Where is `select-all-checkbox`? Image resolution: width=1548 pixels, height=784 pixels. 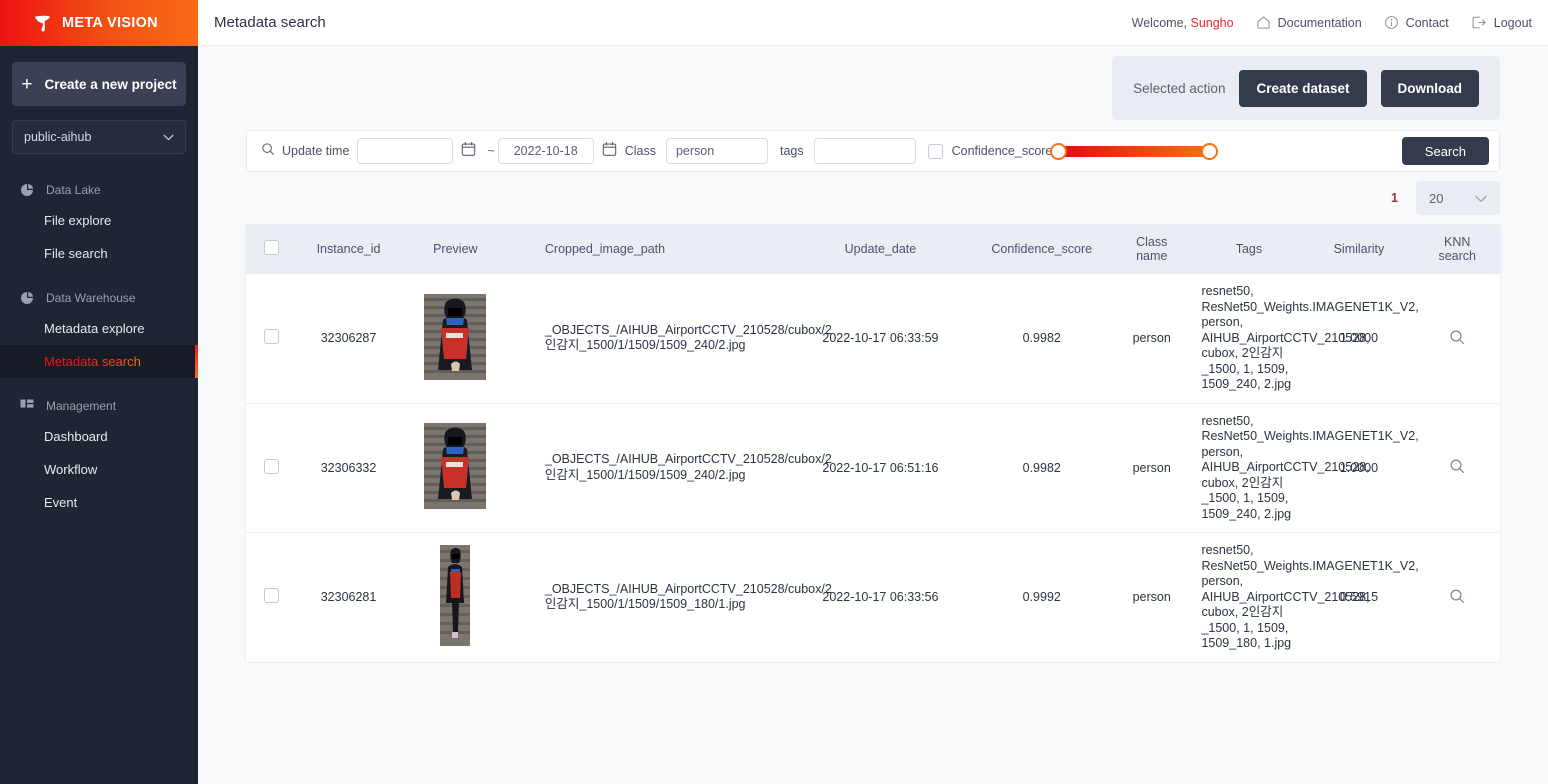
select-all-checkbox is located at coordinates (272, 247).